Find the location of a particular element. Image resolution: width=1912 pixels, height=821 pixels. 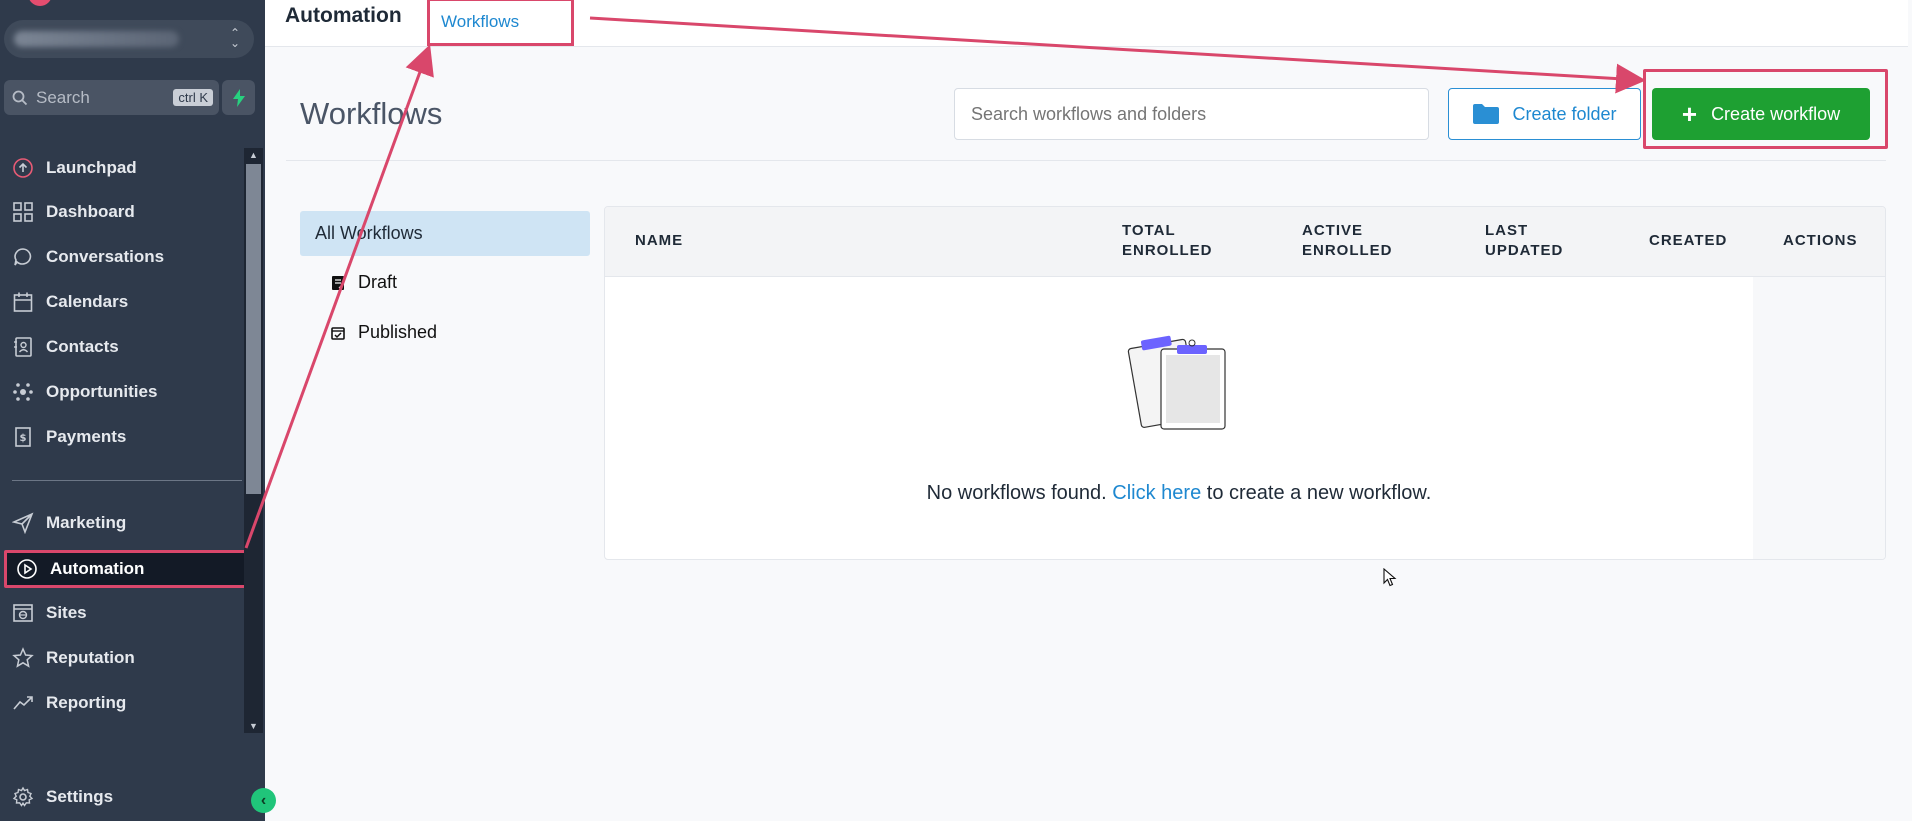

empty-state-text: No workflows found. is located at coordinates (1019, 493).